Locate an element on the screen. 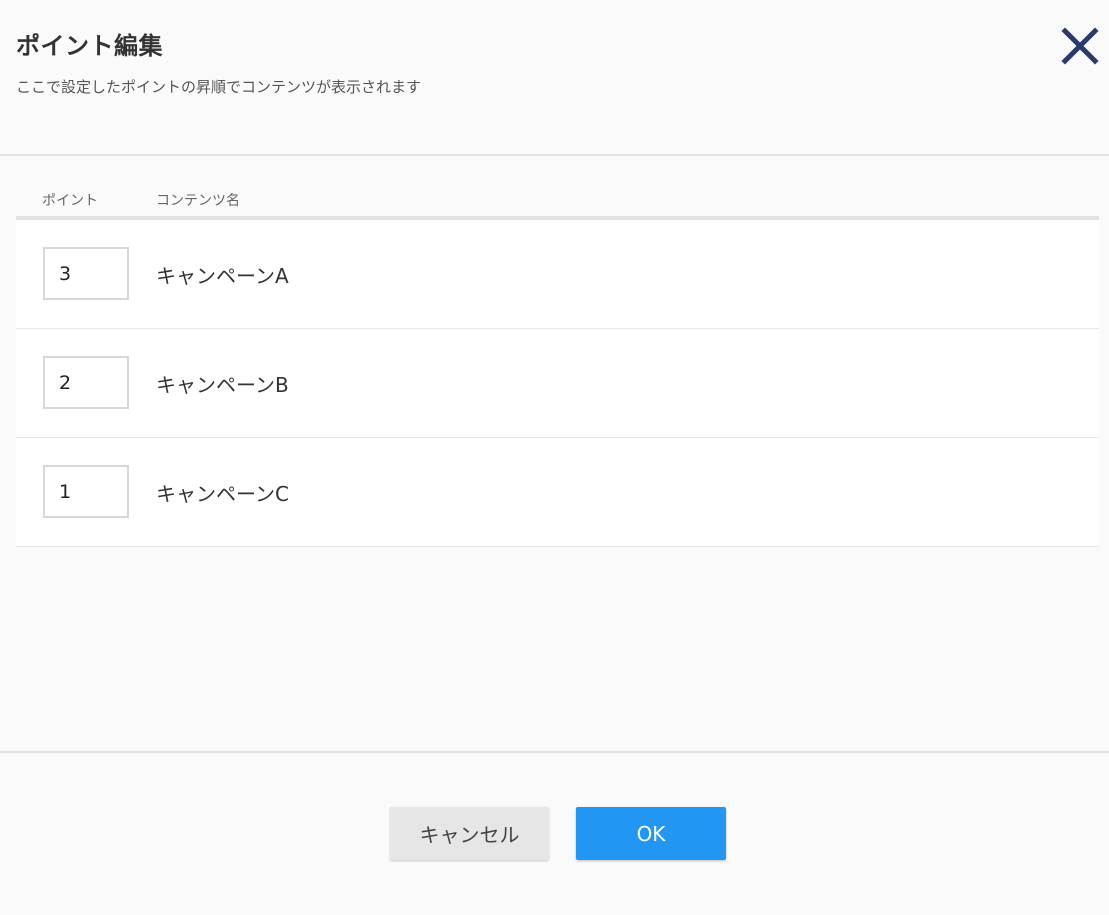 This screenshot has height=915, width=1109. footer-divider is located at coordinates (554, 752).